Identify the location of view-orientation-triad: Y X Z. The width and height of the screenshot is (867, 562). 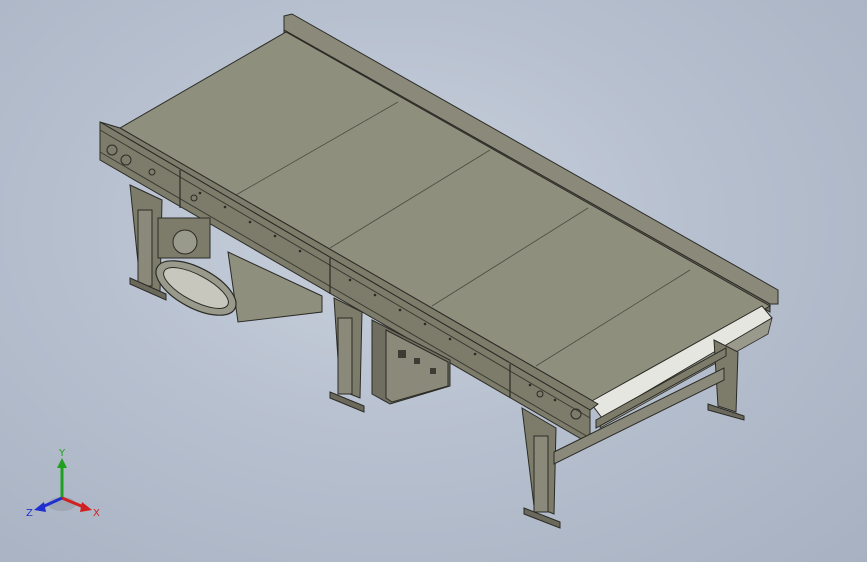
(67, 486).